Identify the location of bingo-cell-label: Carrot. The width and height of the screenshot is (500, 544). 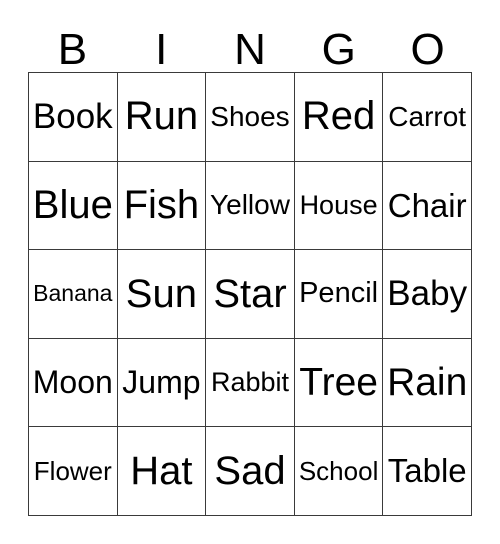
(427, 116).